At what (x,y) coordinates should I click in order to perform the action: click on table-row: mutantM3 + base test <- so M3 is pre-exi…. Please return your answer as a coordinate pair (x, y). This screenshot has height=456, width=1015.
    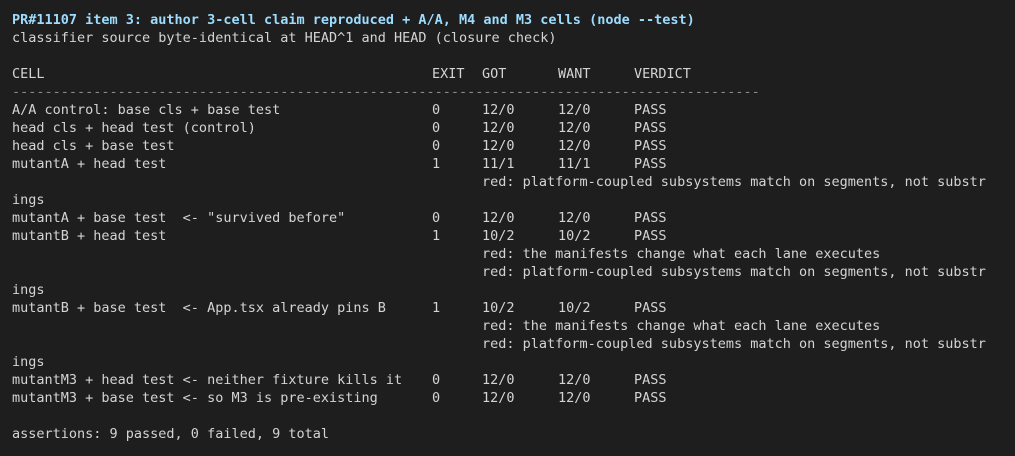
    Looking at the image, I should click on (513, 398).